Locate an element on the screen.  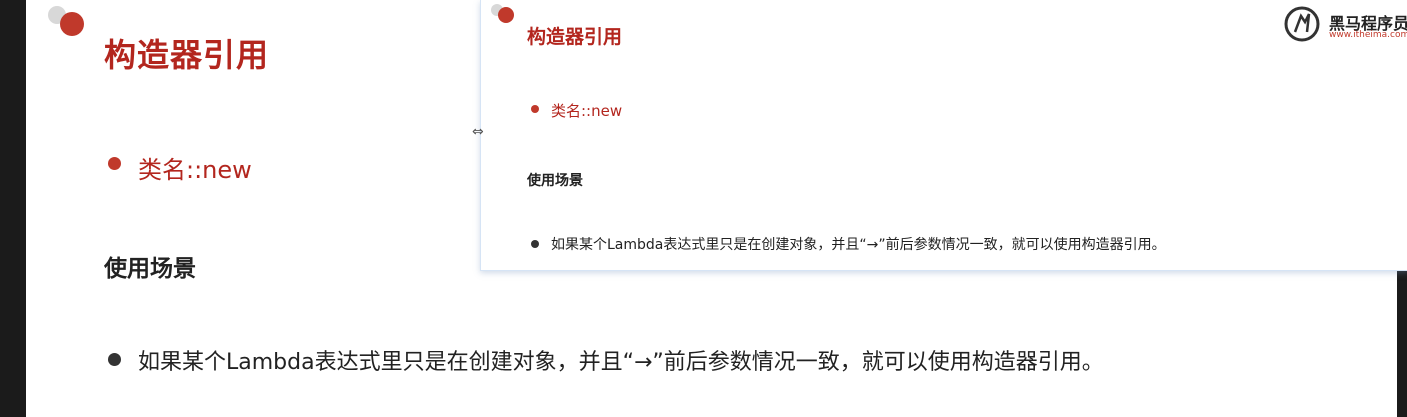
logo-url: www.itheima.com is located at coordinates (1368, 35).